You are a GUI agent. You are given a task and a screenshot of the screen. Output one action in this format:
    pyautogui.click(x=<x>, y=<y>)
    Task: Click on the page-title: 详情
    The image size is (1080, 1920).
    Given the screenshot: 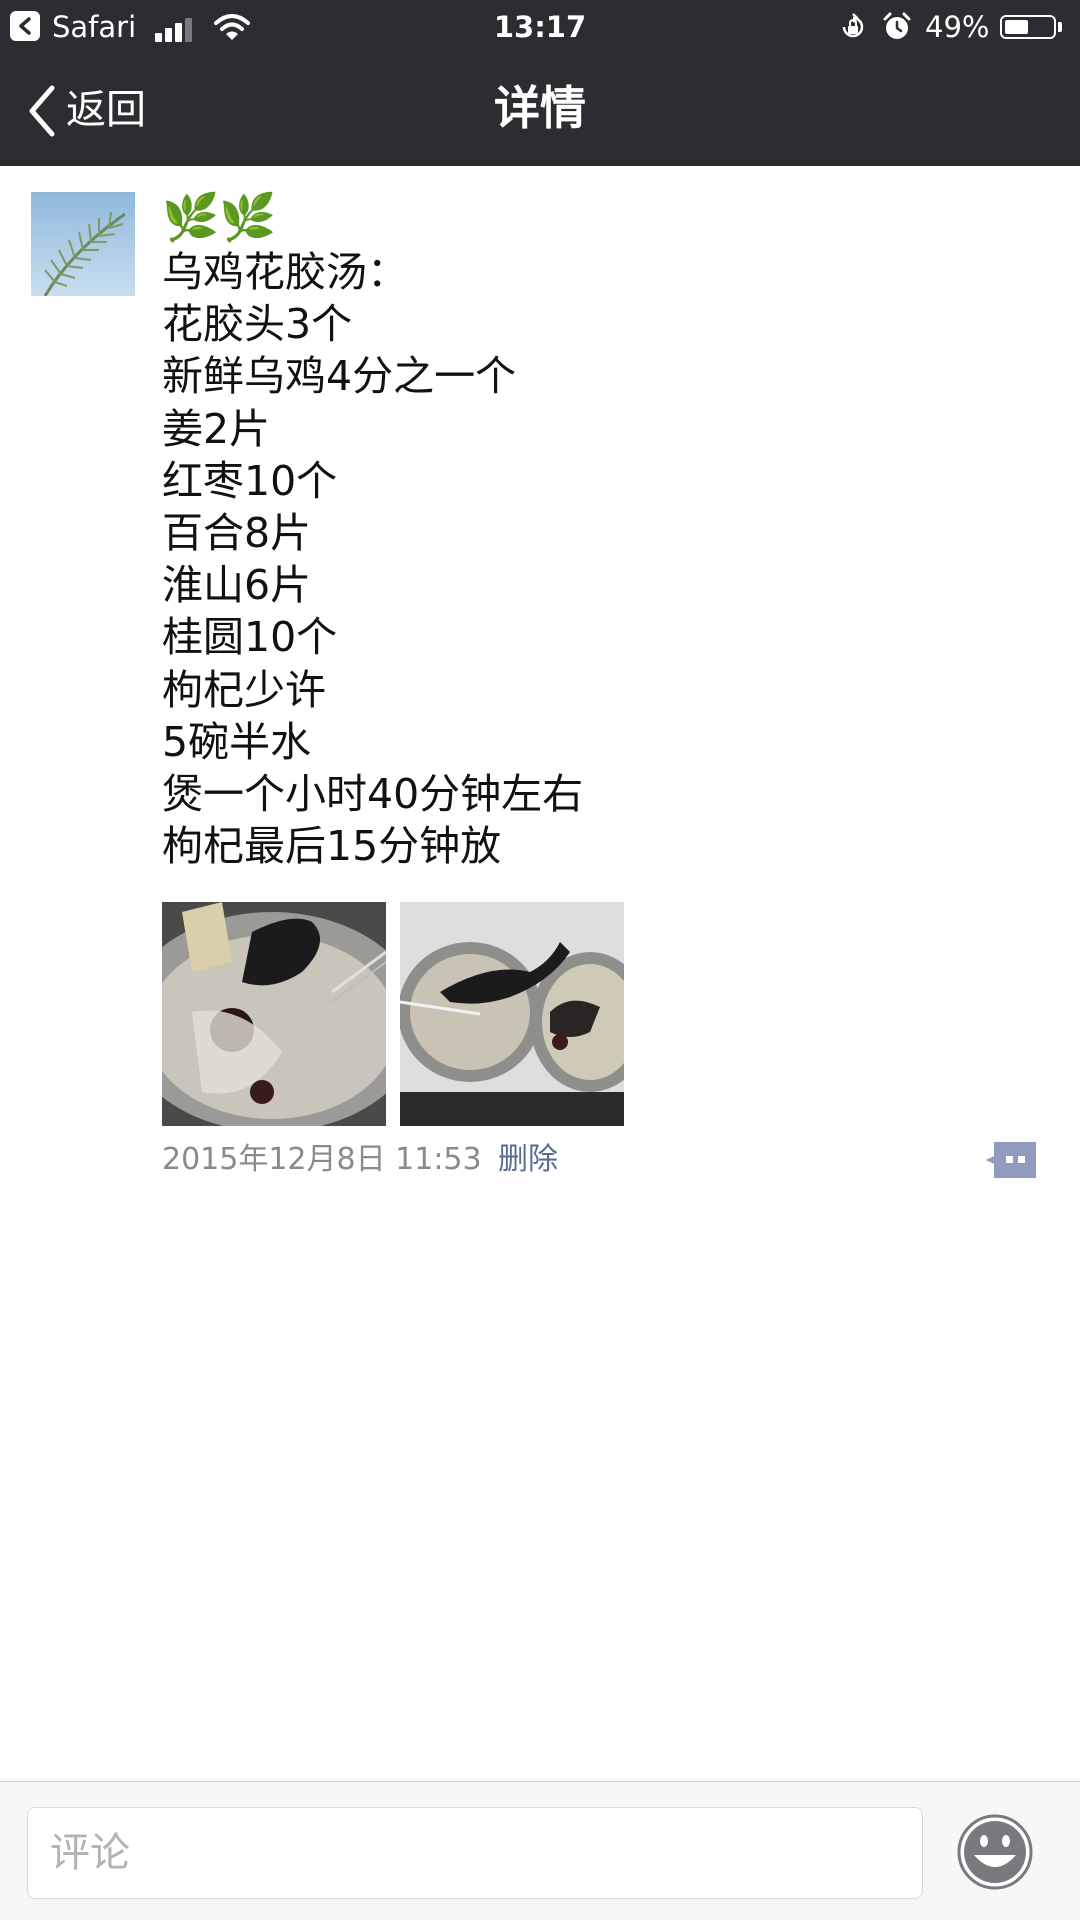 What is the action you would take?
    pyautogui.click(x=540, y=108)
    